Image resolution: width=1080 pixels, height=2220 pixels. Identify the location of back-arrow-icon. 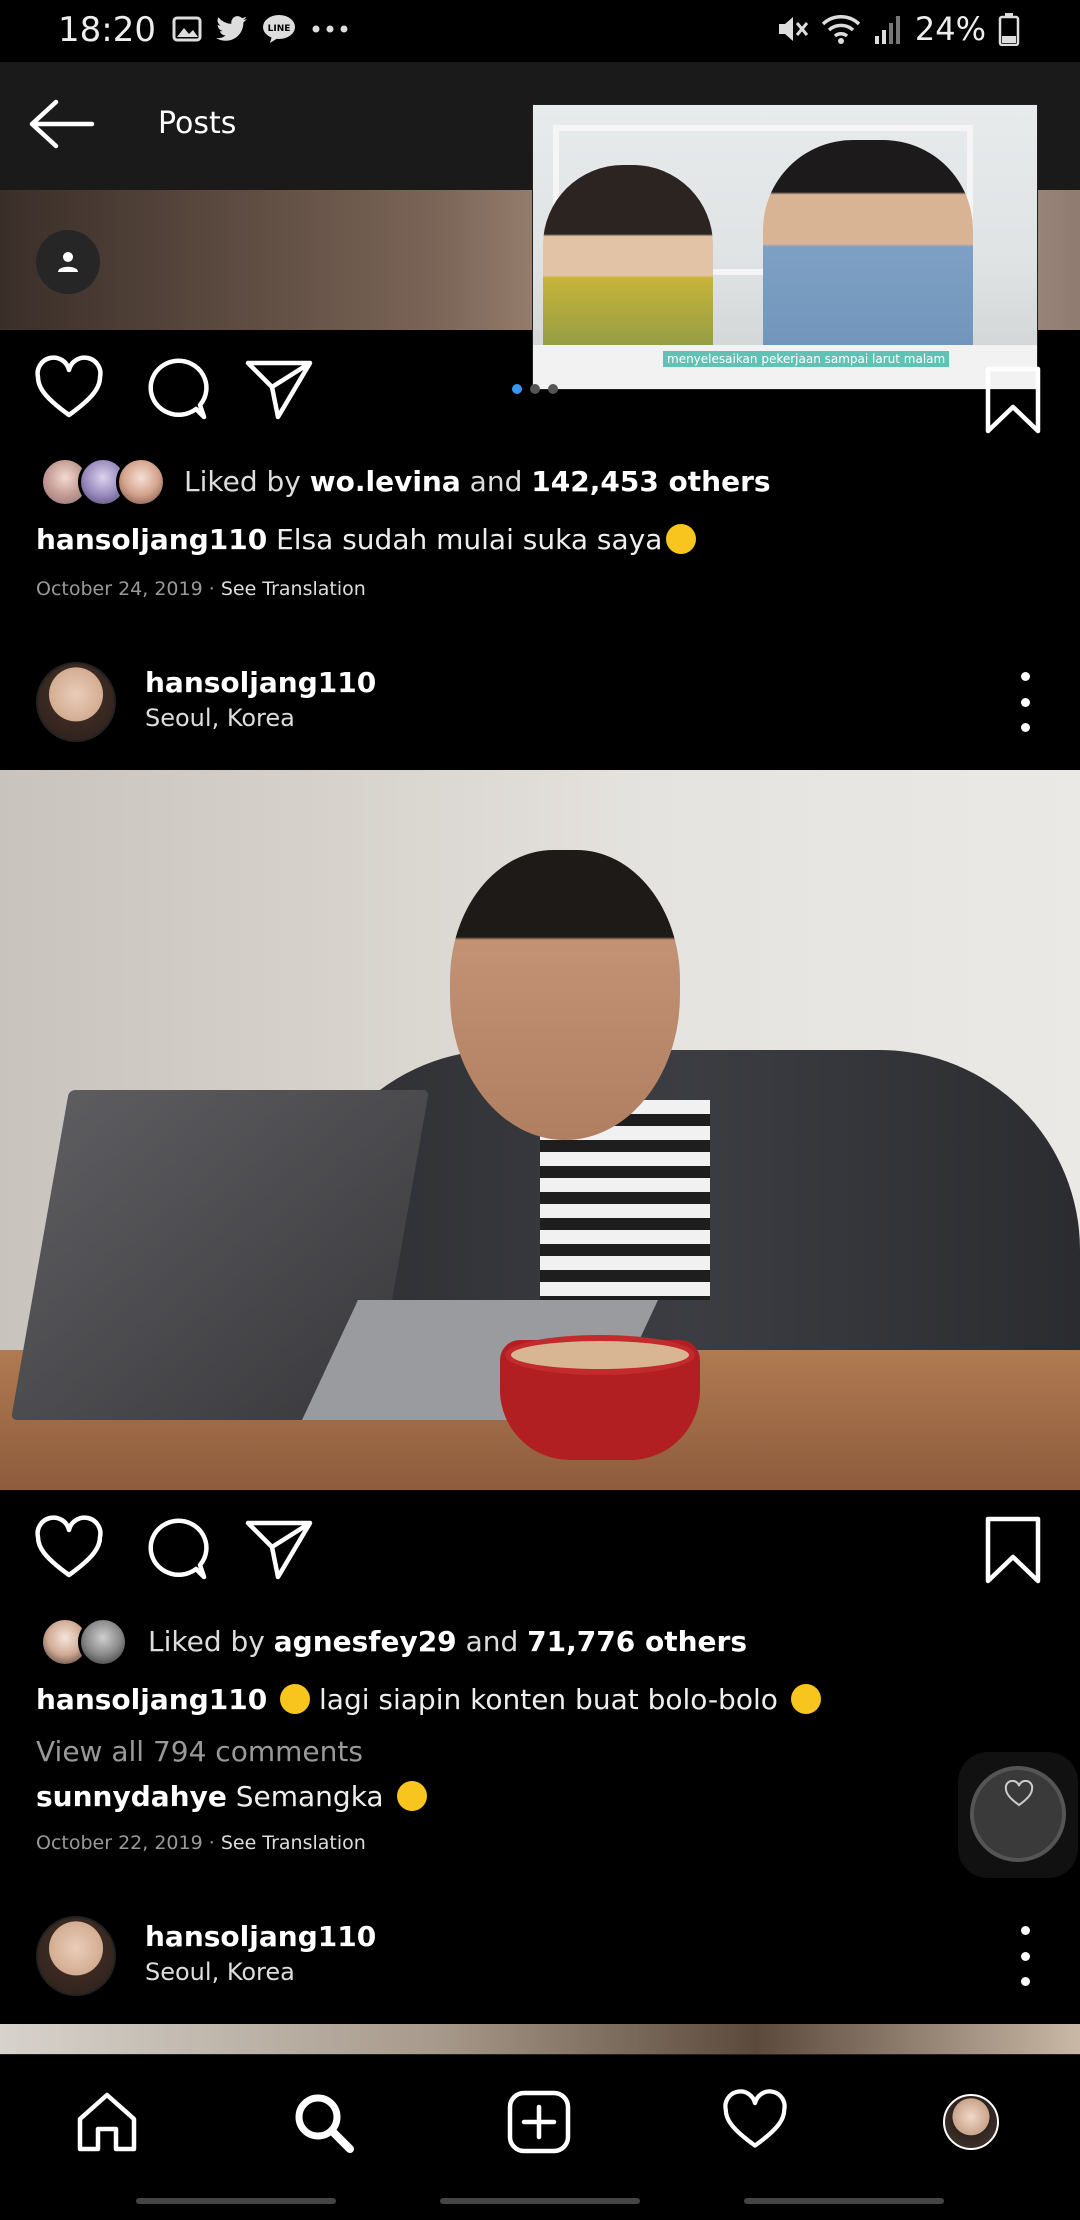
(62, 124).